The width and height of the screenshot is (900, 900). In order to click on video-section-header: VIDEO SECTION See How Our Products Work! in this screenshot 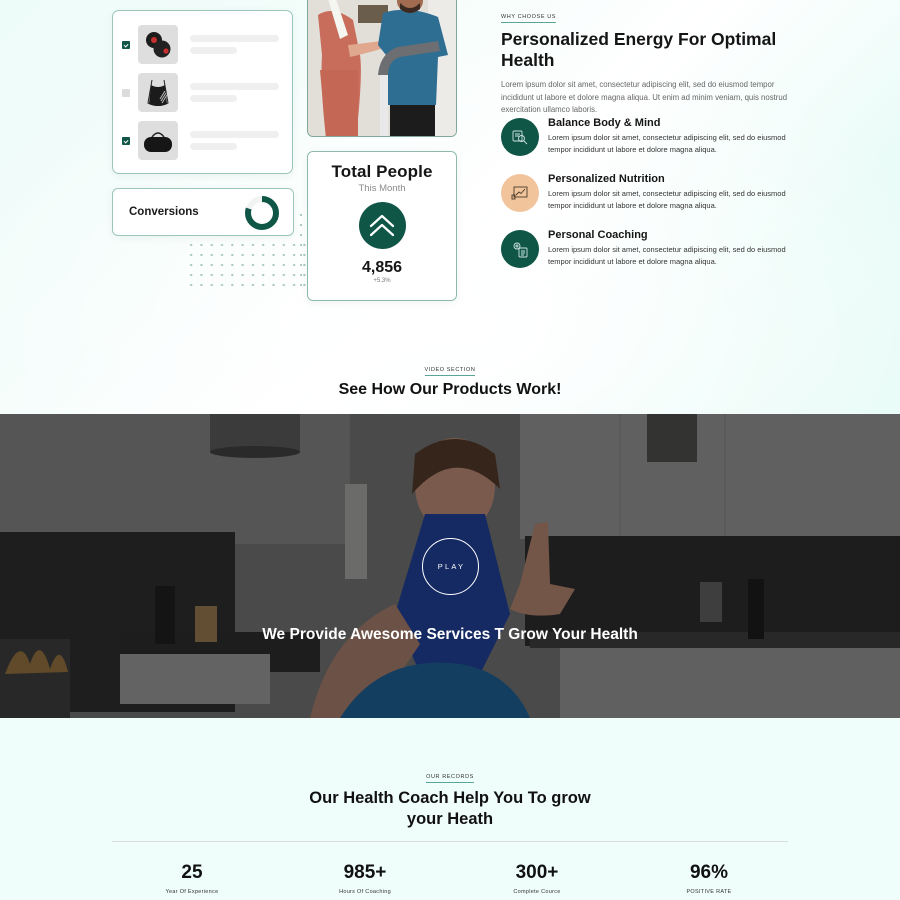, I will do `click(450, 378)`.